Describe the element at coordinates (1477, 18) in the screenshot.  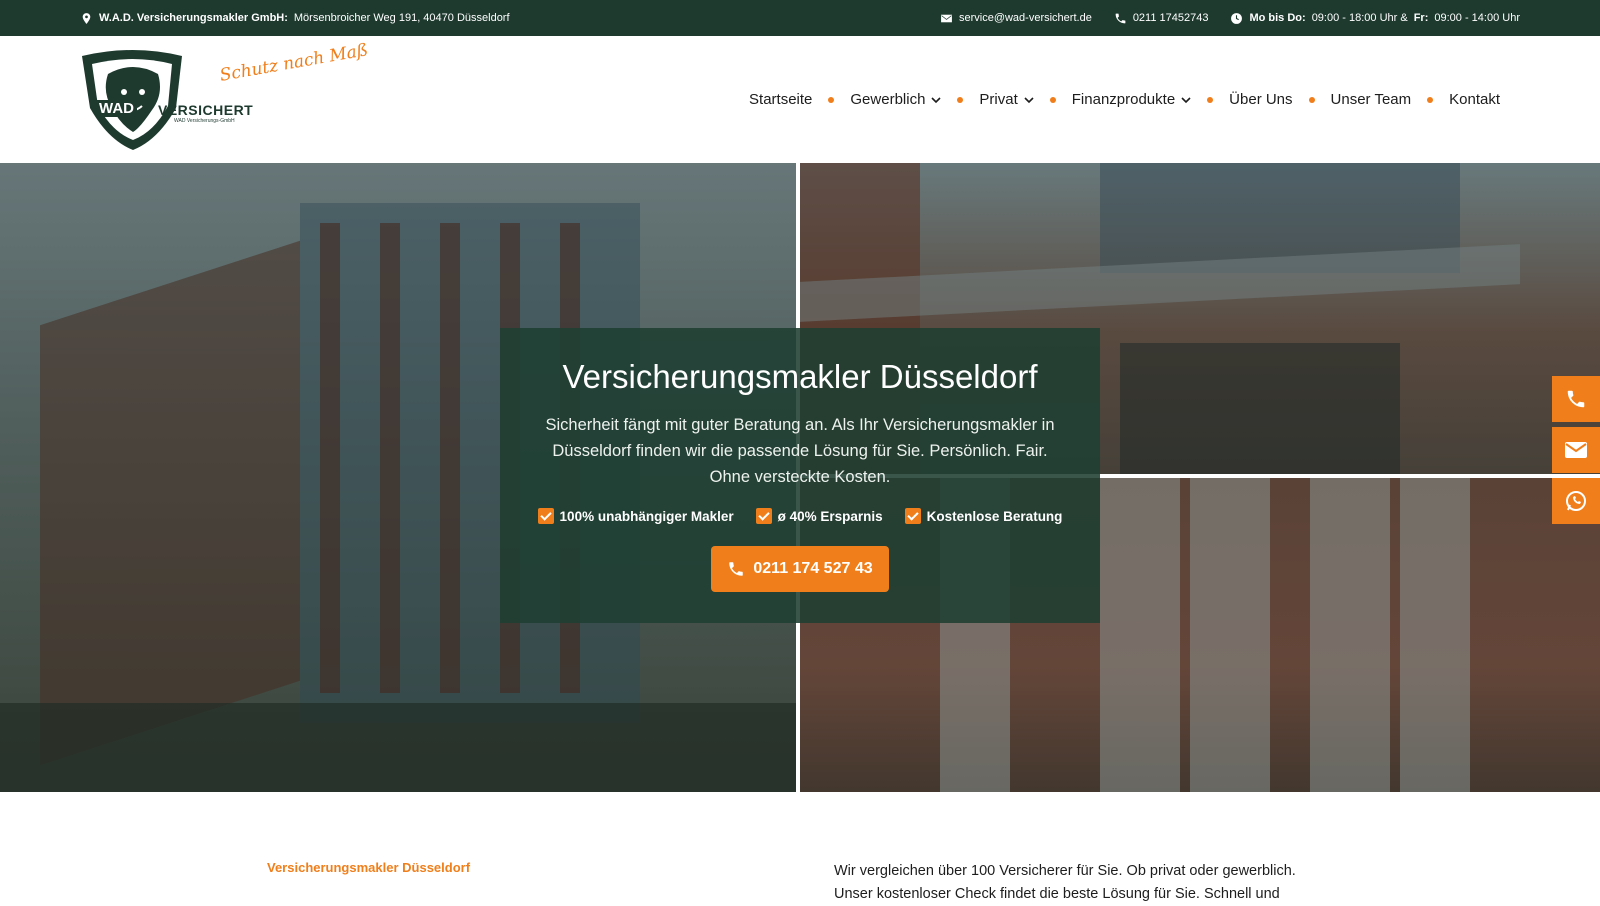
I see `hours-value-2: 09:00 - 14:00 Uhr` at that location.